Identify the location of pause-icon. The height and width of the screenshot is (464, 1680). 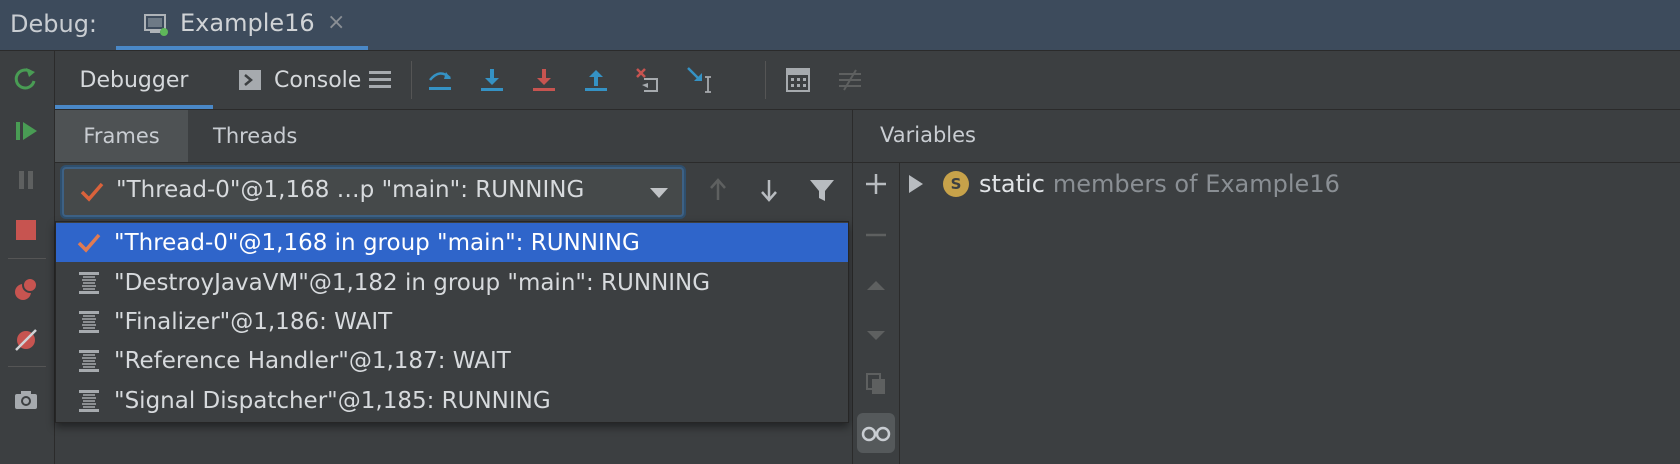
(26, 180).